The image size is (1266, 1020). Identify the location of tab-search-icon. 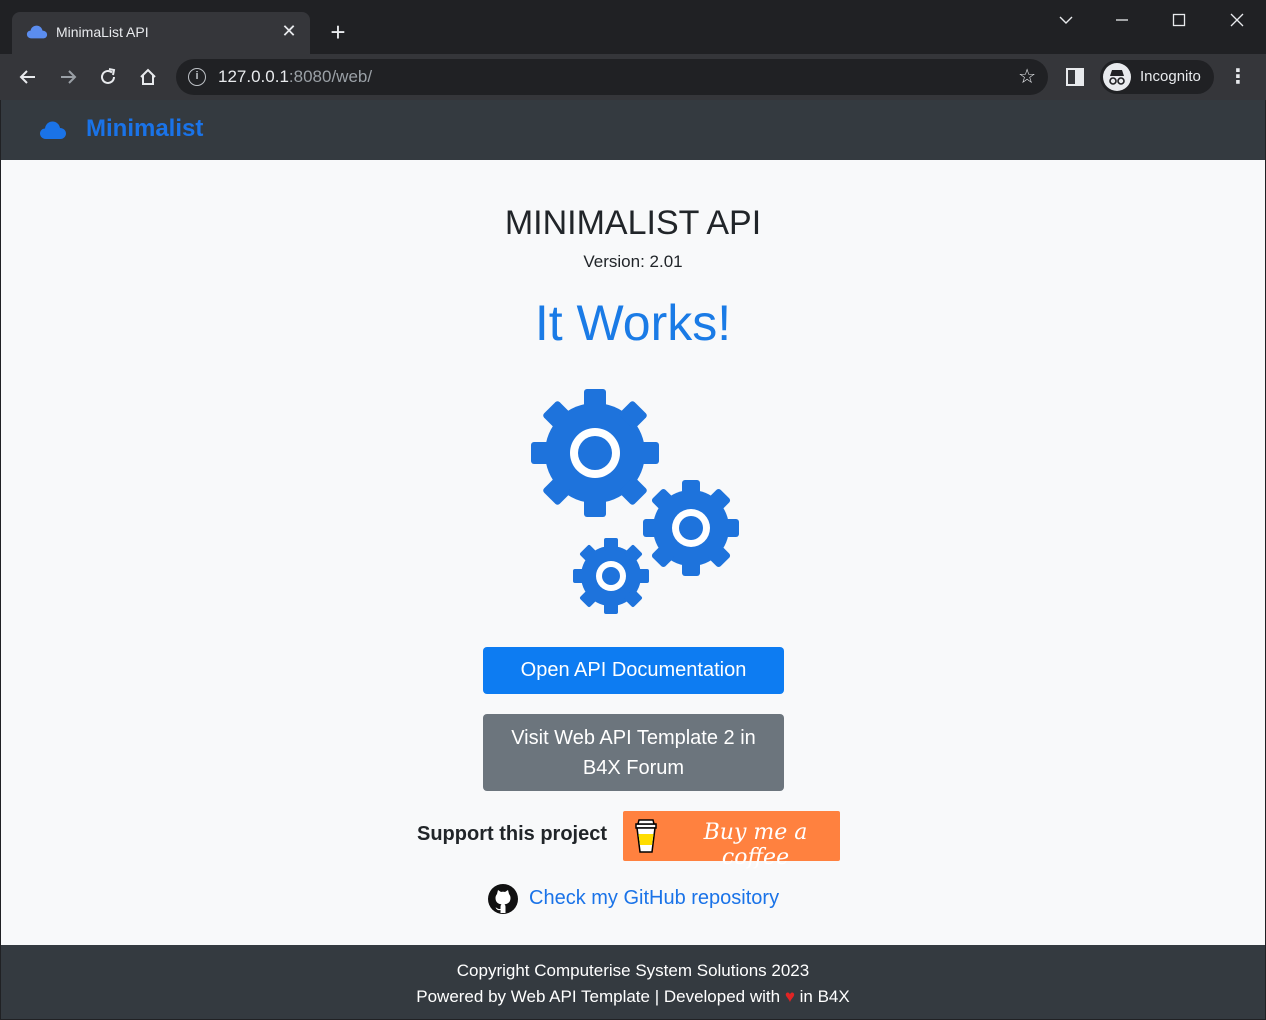
(1066, 21).